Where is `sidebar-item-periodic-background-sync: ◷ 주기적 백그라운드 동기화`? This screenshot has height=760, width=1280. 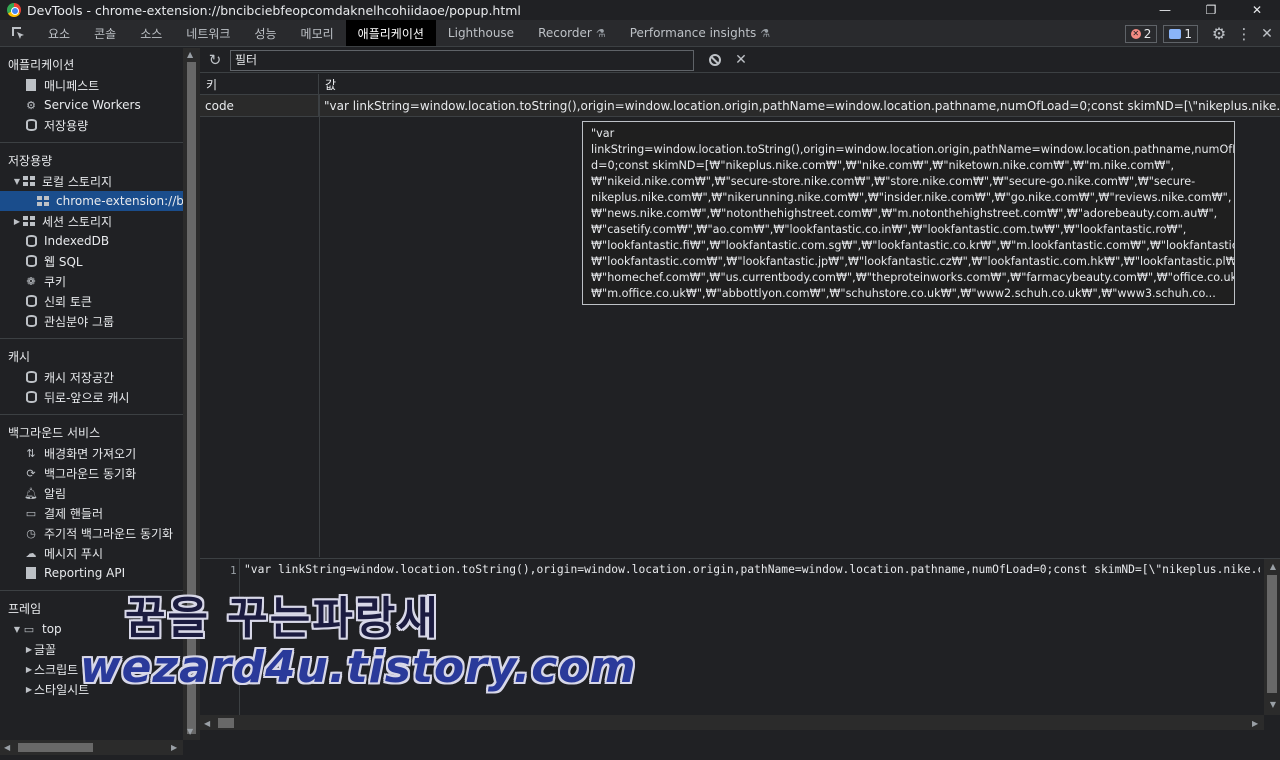 sidebar-item-periodic-background-sync: ◷ 주기적 백그라운드 동기화 is located at coordinates (91, 533).